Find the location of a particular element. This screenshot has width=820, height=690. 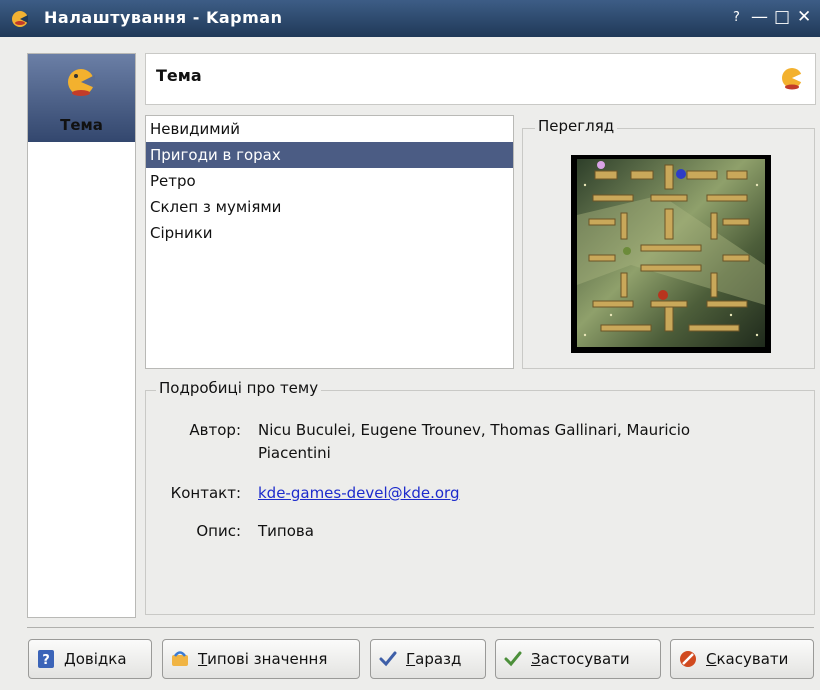

apply-button-label: Застосувати is located at coordinates (580, 659).